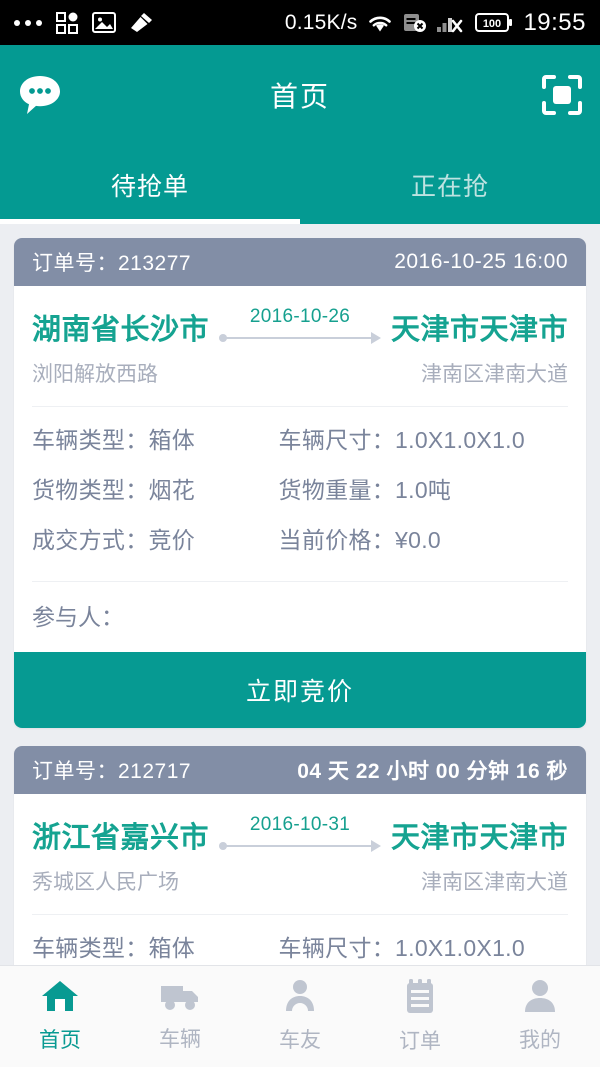 Image resolution: width=600 pixels, height=1067 pixels. I want to click on bid-now-button: 立即竞价, so click(300, 690).